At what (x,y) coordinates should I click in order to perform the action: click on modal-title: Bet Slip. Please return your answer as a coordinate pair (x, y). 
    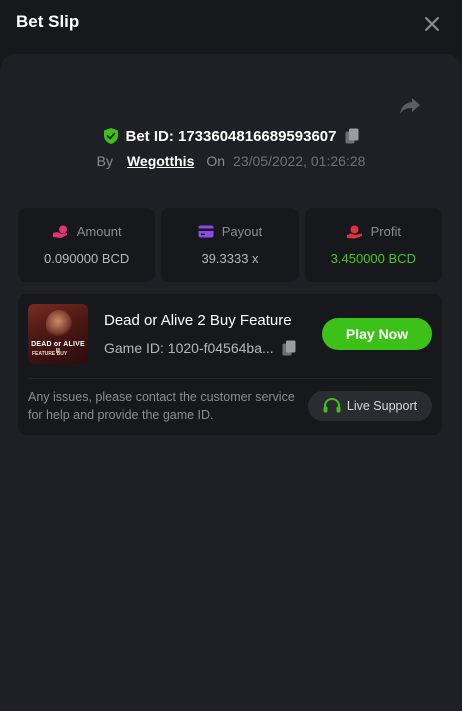
    Looking at the image, I should click on (48, 21).